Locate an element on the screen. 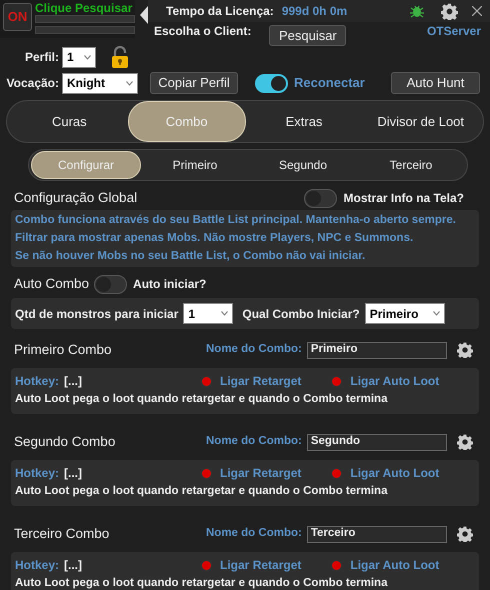  start-combo-label: Qual Combo Iniciar? is located at coordinates (301, 314).